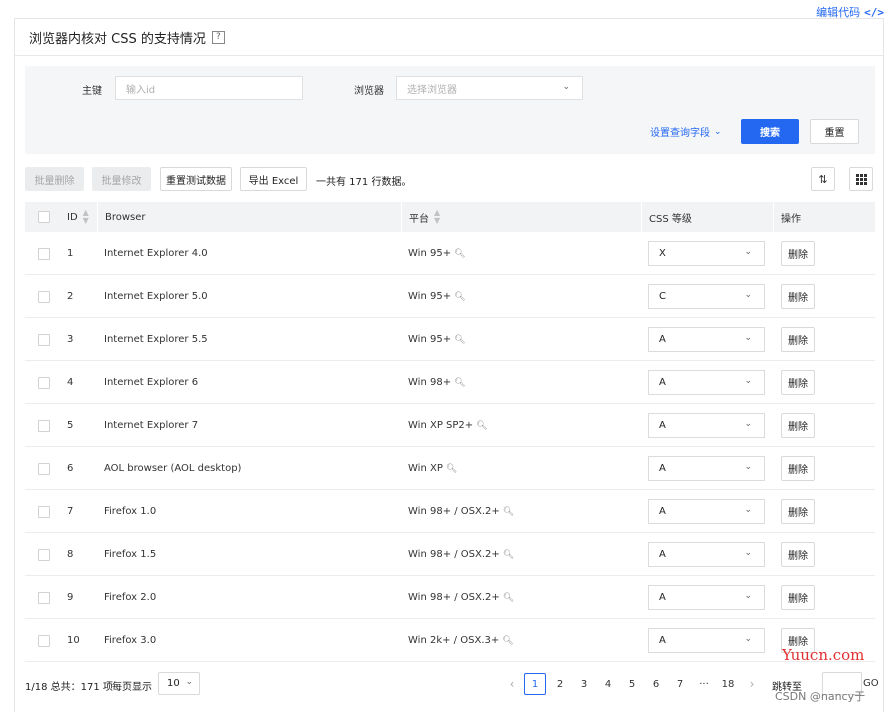 Image resolution: width=892 pixels, height=712 pixels. Describe the element at coordinates (670, 219) in the screenshot. I see `th-css-grade-label: CSS 等级` at that location.